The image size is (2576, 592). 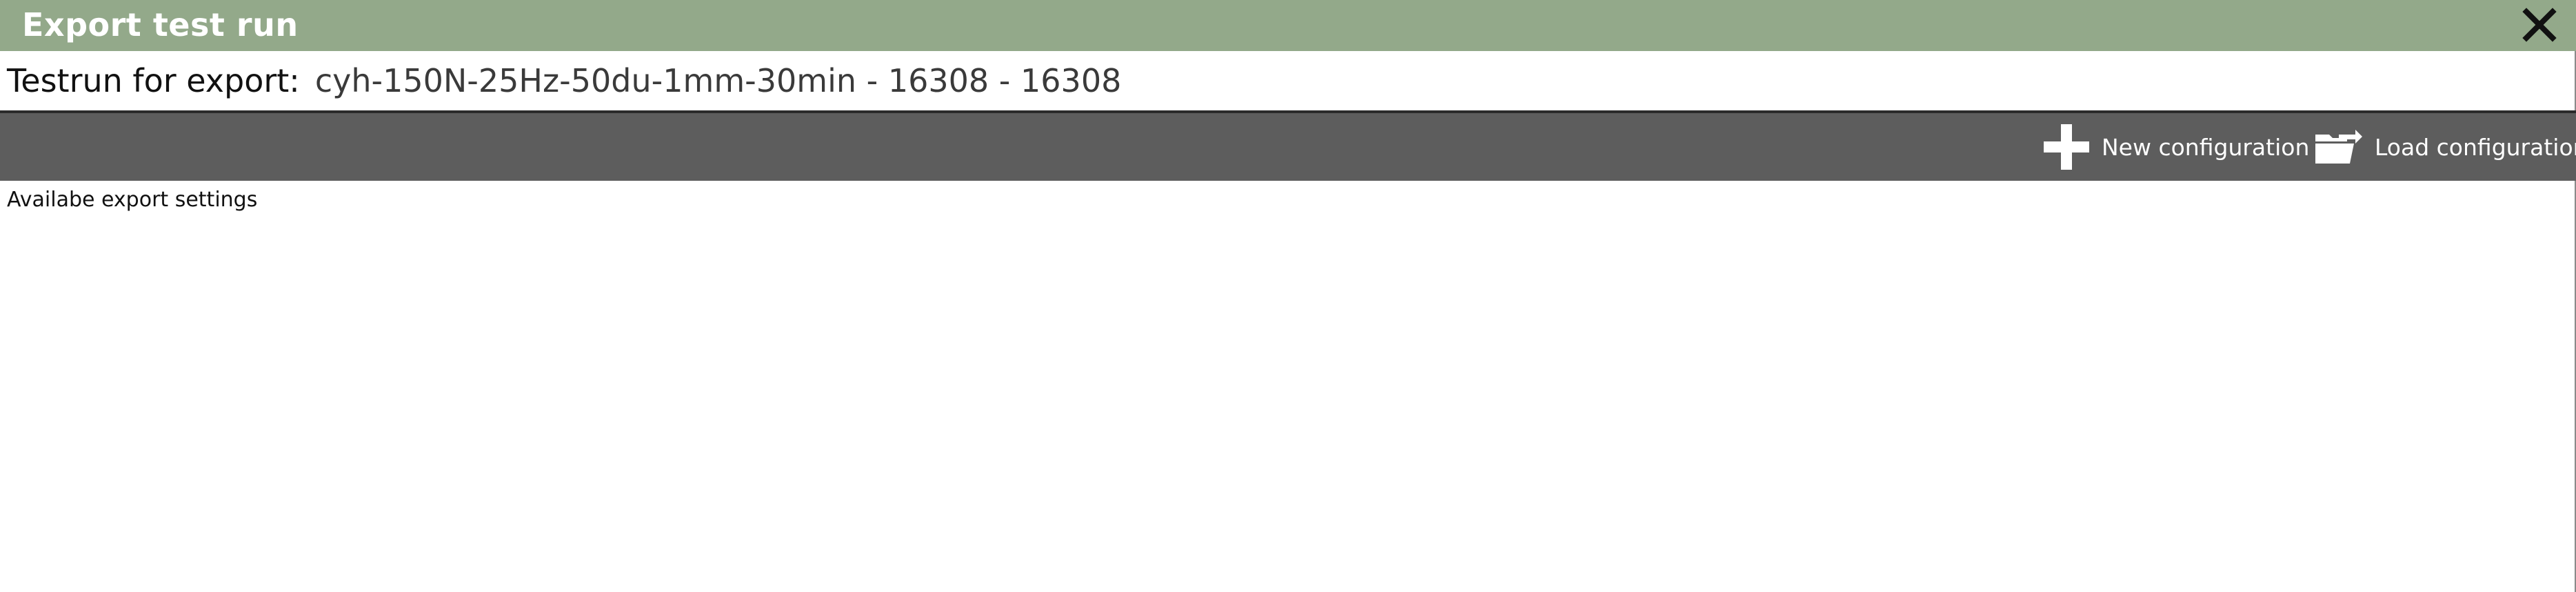 I want to click on new-configuration-label: New configuration, so click(x=2206, y=147).